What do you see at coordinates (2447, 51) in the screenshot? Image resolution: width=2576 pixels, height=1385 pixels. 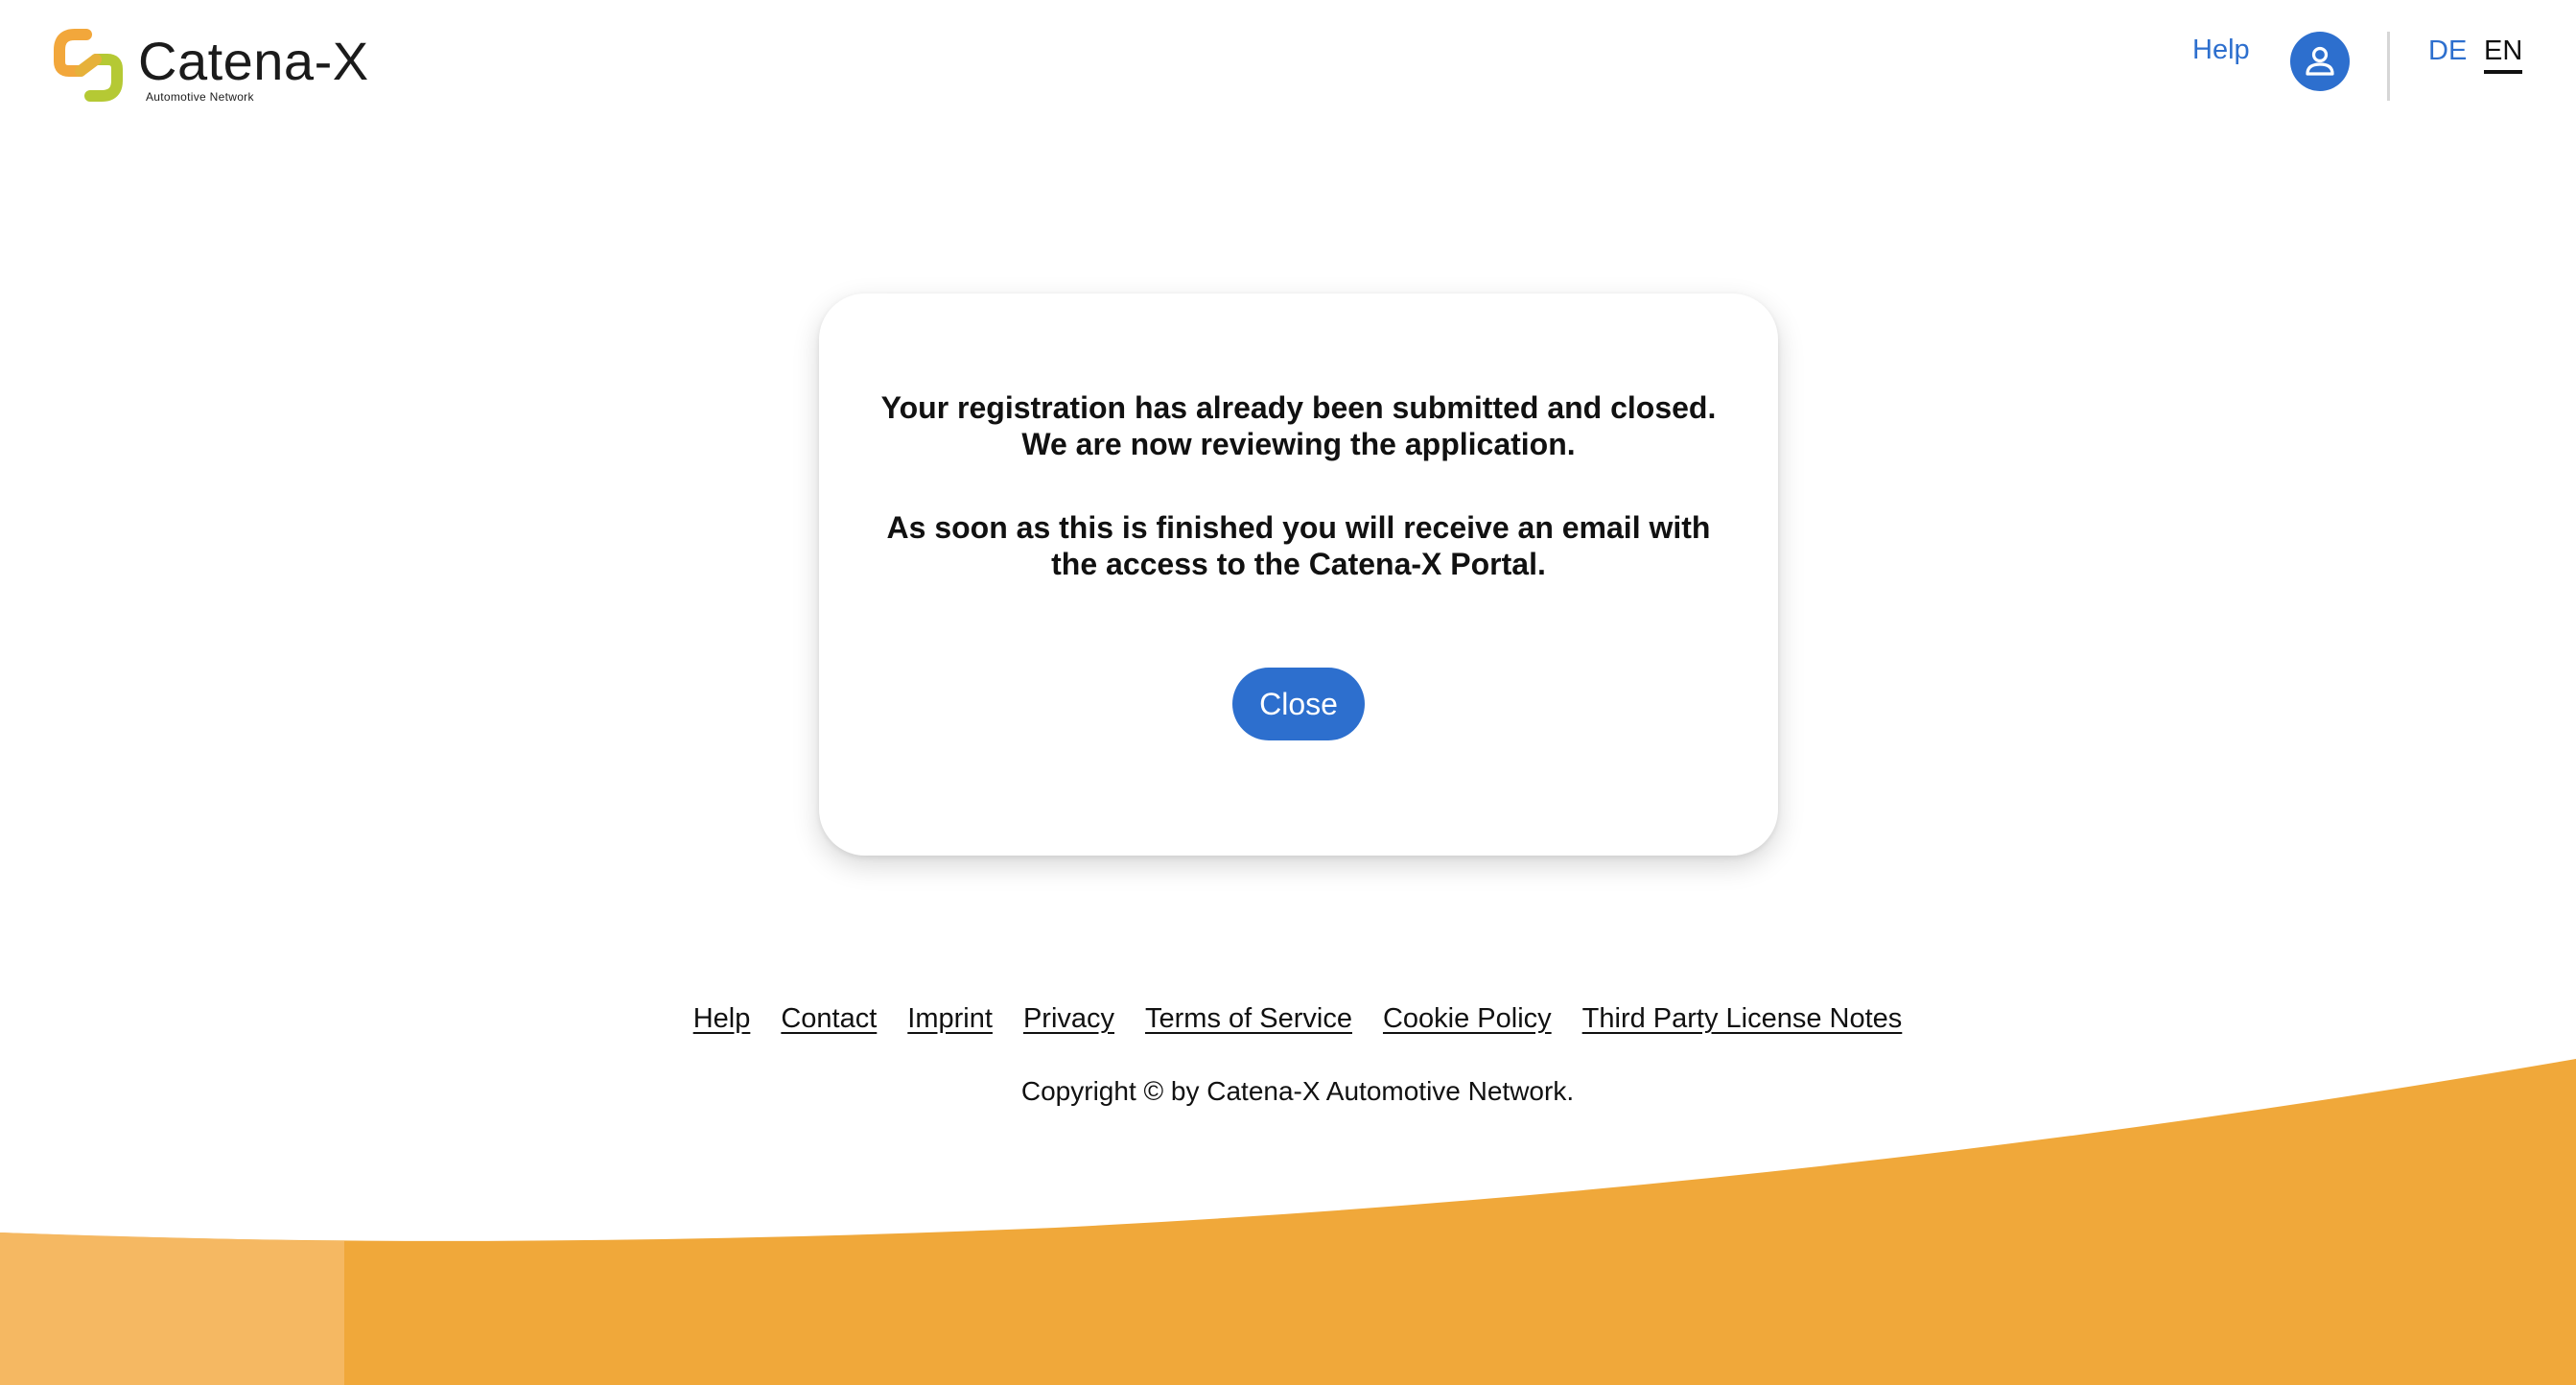 I see `language-de-button: DE` at bounding box center [2447, 51].